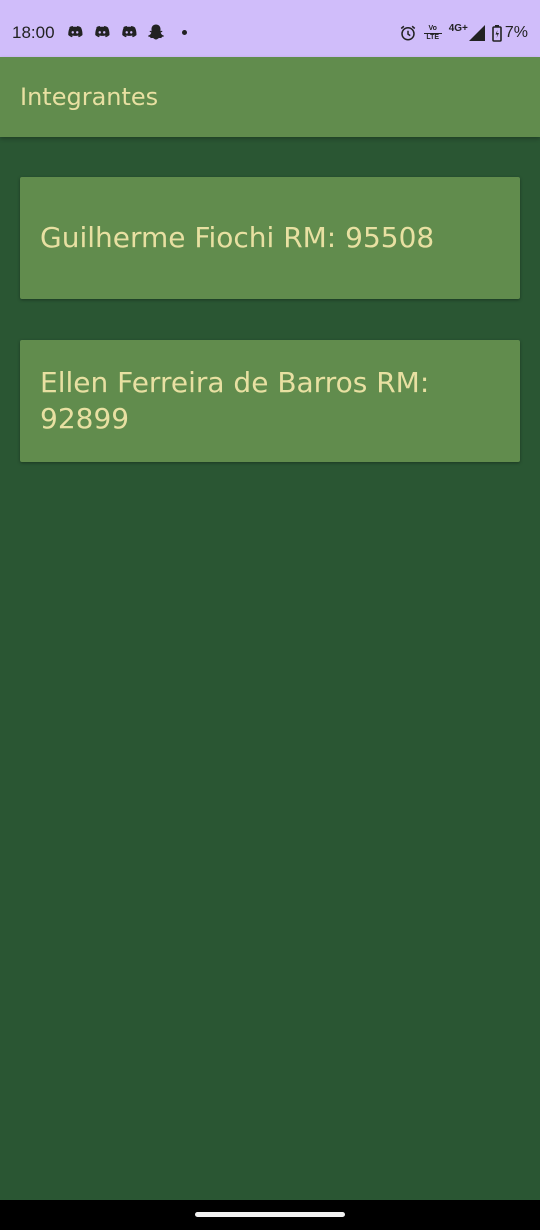 The width and height of the screenshot is (540, 1230). I want to click on member-name: Guilherme Fiochi RM: 95508, so click(237, 237).